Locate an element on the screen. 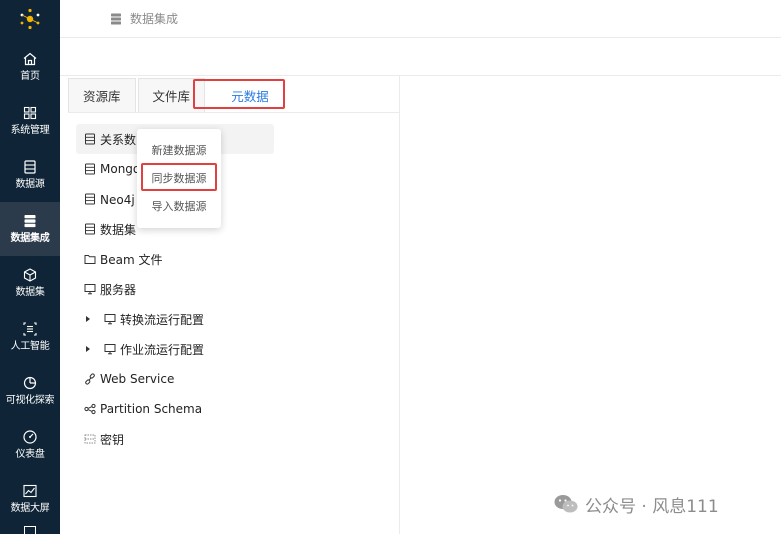 This screenshot has height=534, width=781. tab-repository: 资源库 is located at coordinates (102, 95).